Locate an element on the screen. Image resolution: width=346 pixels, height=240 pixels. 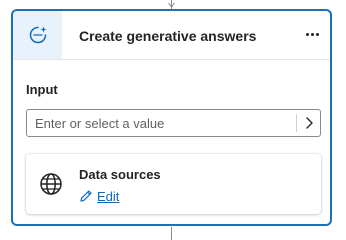
value-field is located at coordinates (173, 123).